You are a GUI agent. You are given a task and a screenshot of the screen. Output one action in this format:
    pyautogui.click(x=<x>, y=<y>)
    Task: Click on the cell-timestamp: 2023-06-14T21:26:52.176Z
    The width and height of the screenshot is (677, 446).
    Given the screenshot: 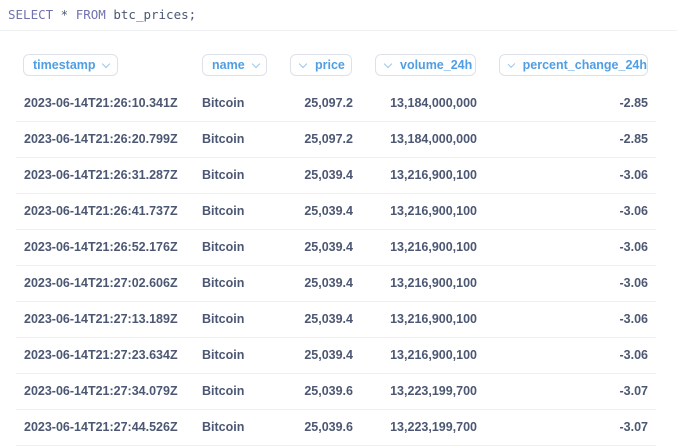 What is the action you would take?
    pyautogui.click(x=101, y=247)
    